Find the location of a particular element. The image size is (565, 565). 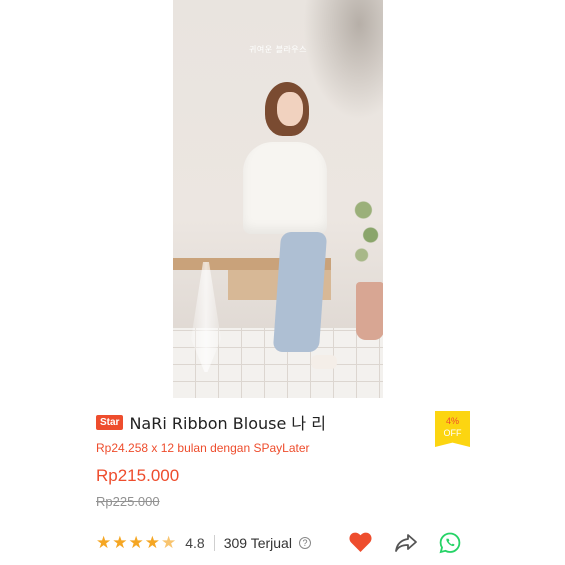

model-blouse is located at coordinates (285, 188).